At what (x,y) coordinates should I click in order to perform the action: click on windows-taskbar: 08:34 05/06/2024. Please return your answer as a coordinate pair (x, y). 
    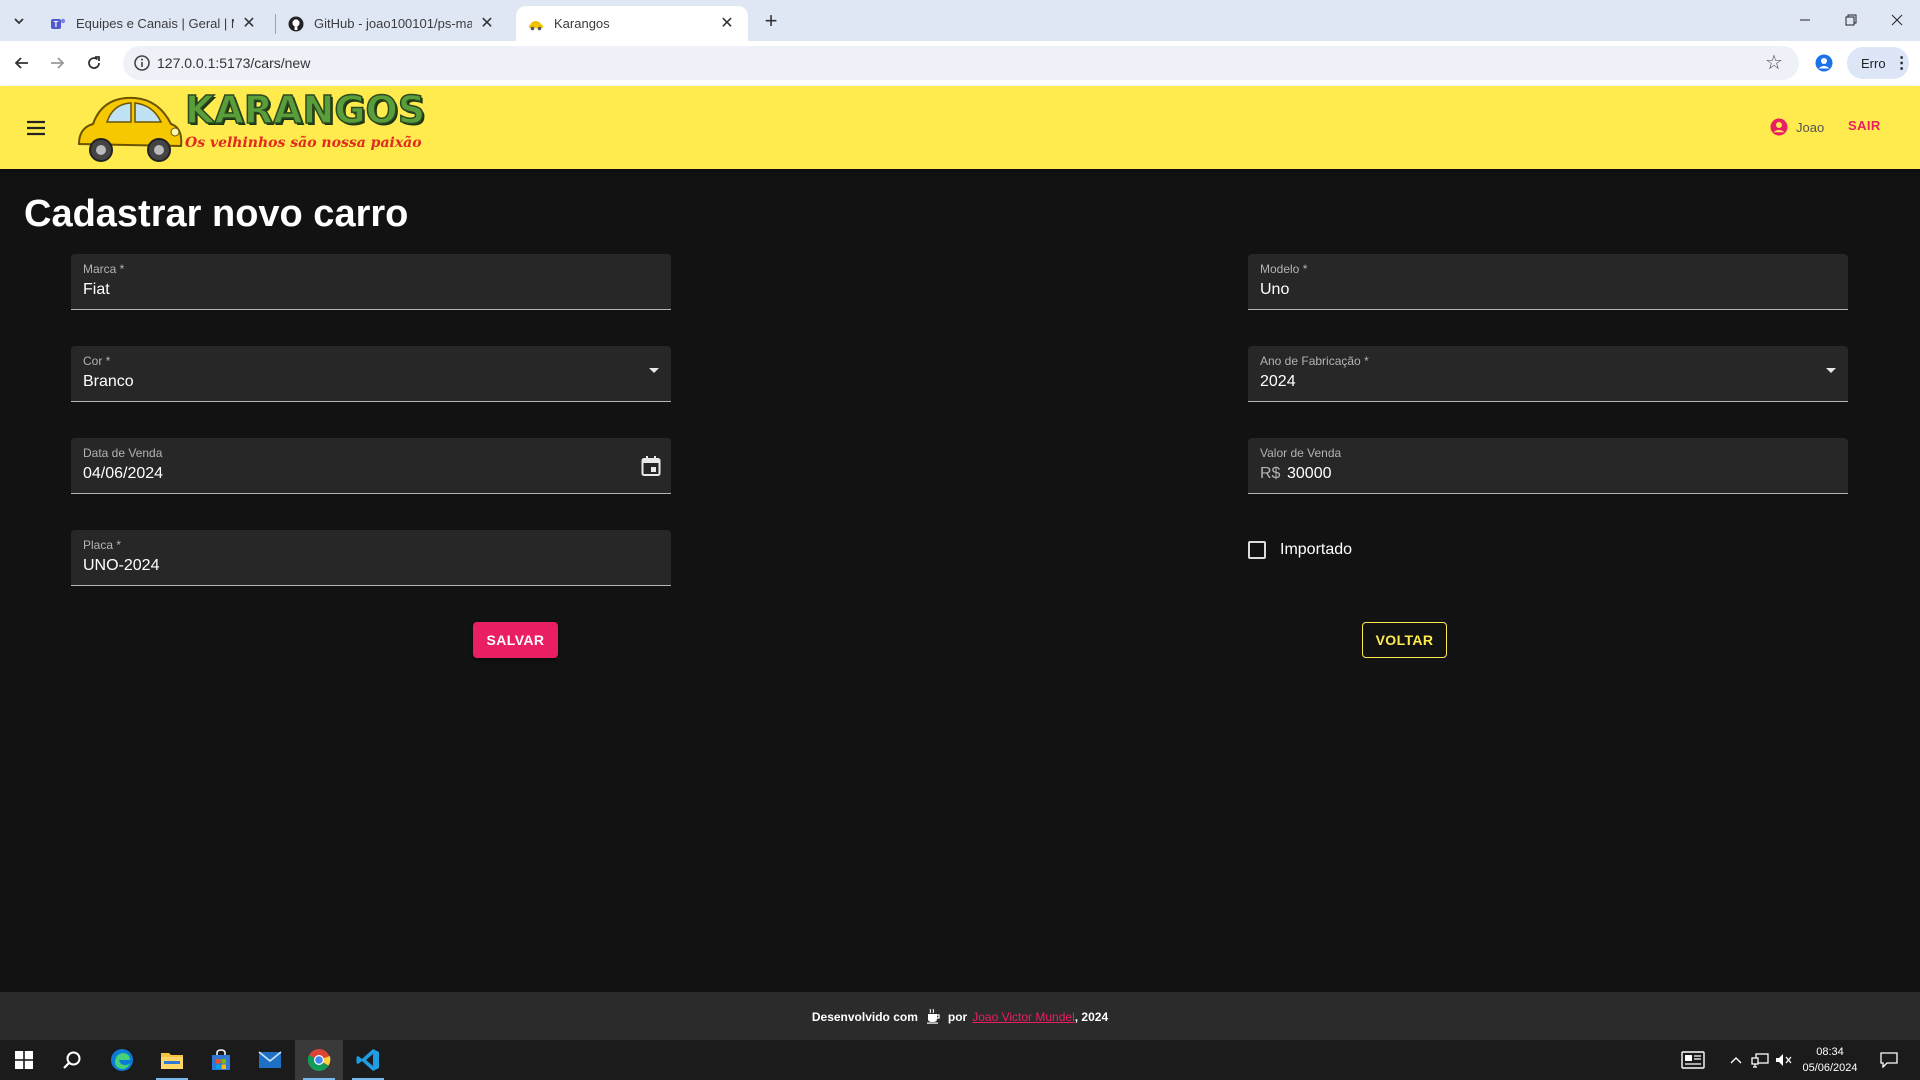
    Looking at the image, I should click on (960, 1060).